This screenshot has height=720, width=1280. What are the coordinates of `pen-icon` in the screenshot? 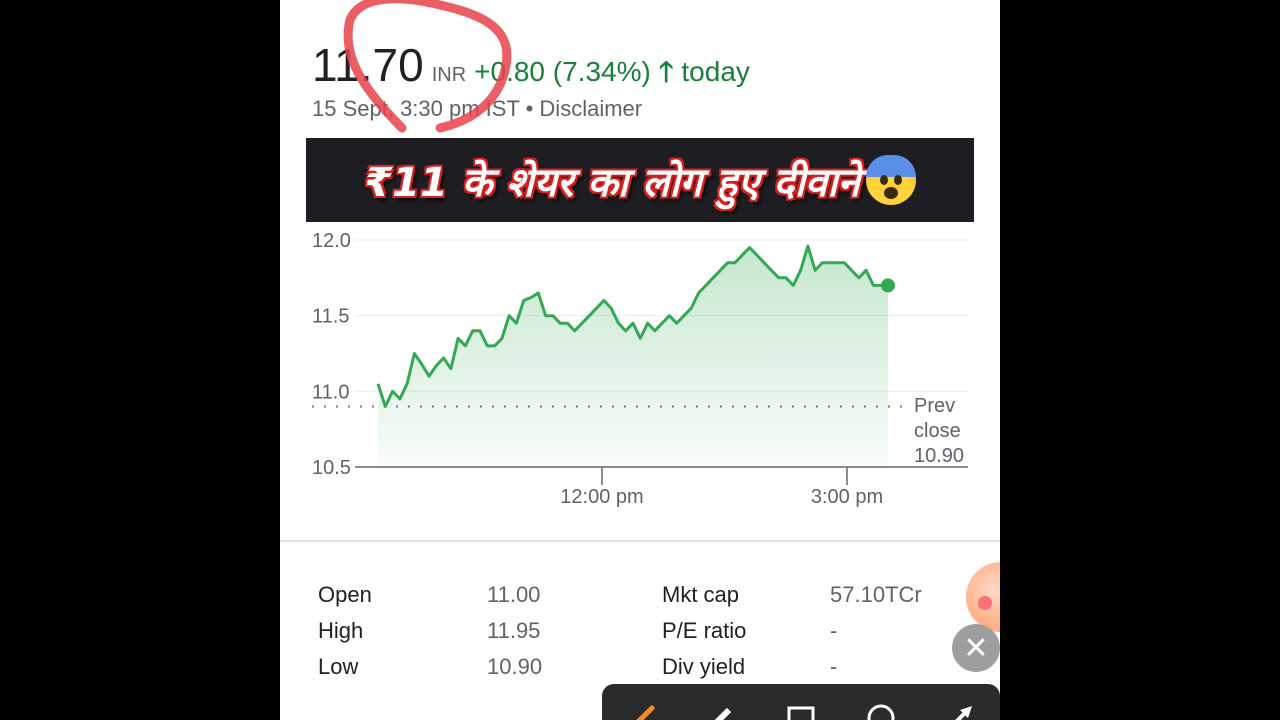 It's located at (642, 710).